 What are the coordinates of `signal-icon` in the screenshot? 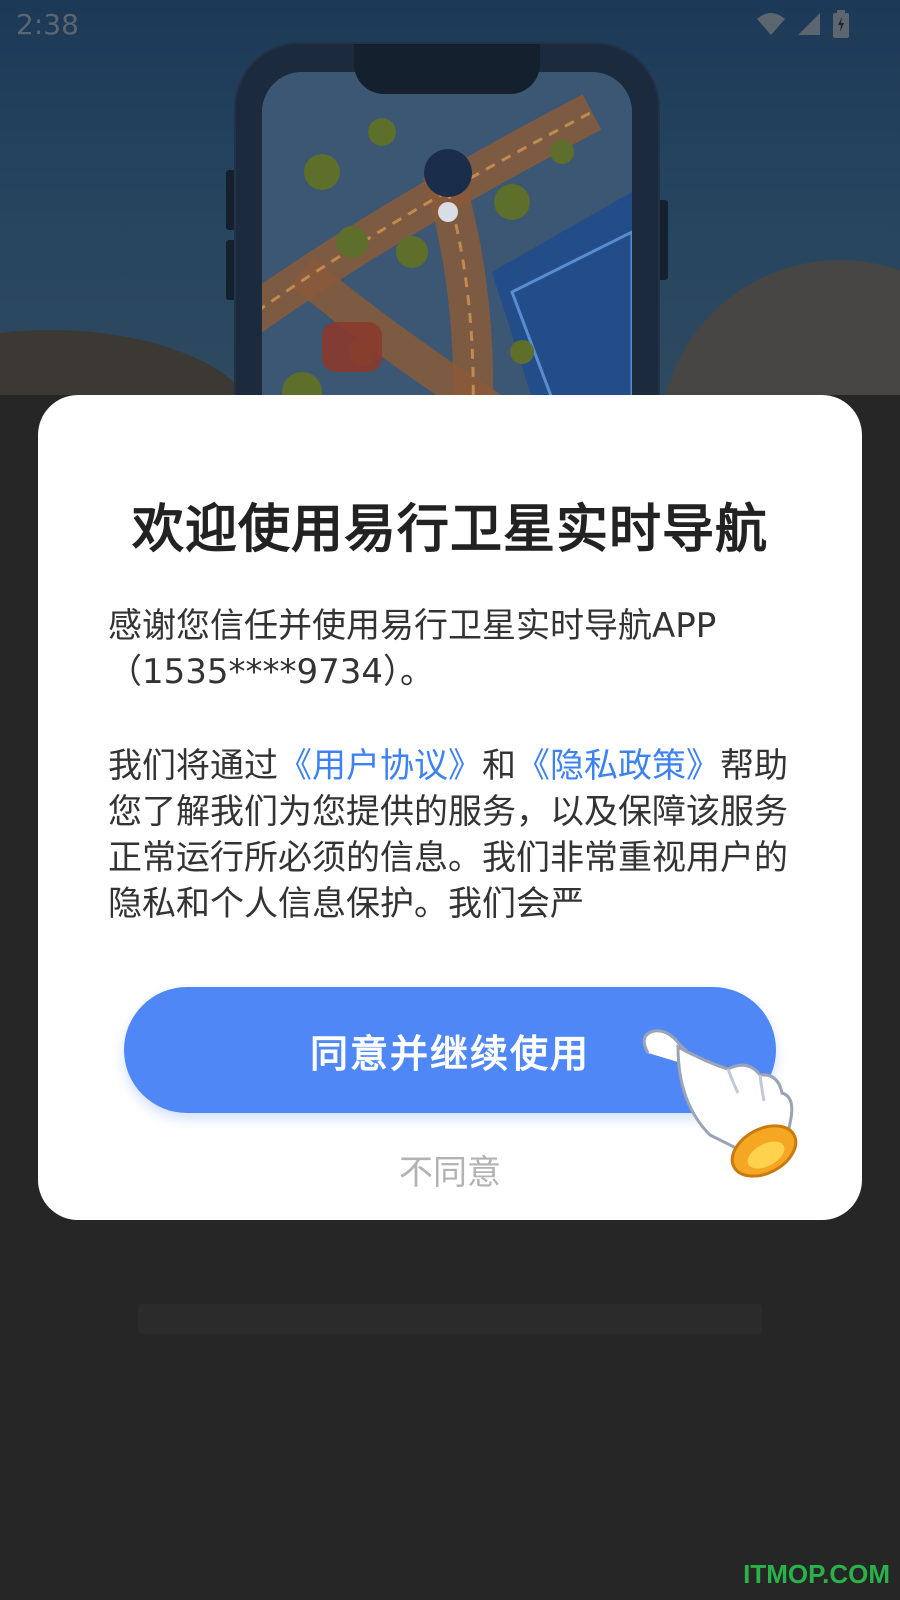 It's located at (809, 24).